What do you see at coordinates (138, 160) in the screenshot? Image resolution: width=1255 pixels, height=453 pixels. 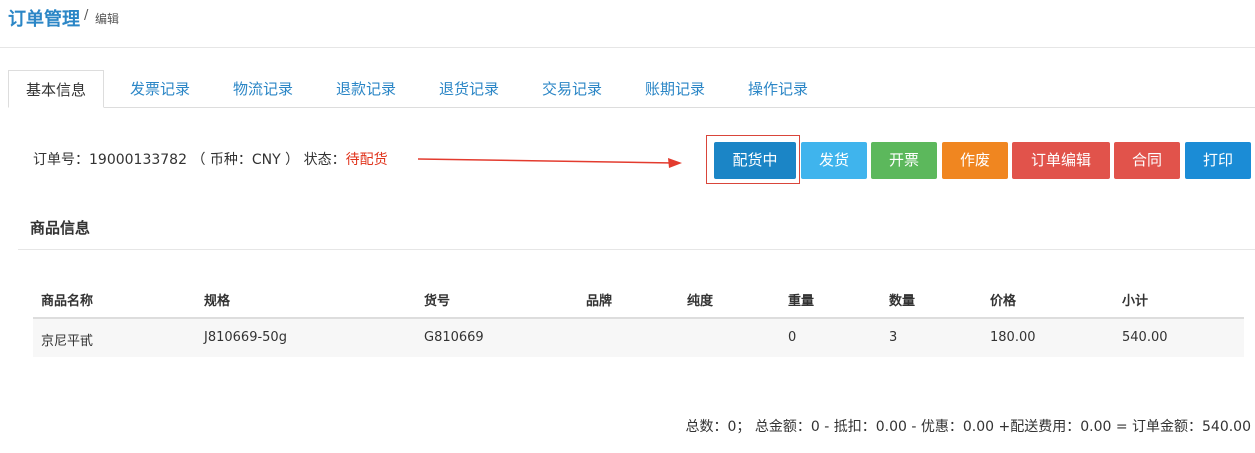 I see `order-no: 19000133782` at bounding box center [138, 160].